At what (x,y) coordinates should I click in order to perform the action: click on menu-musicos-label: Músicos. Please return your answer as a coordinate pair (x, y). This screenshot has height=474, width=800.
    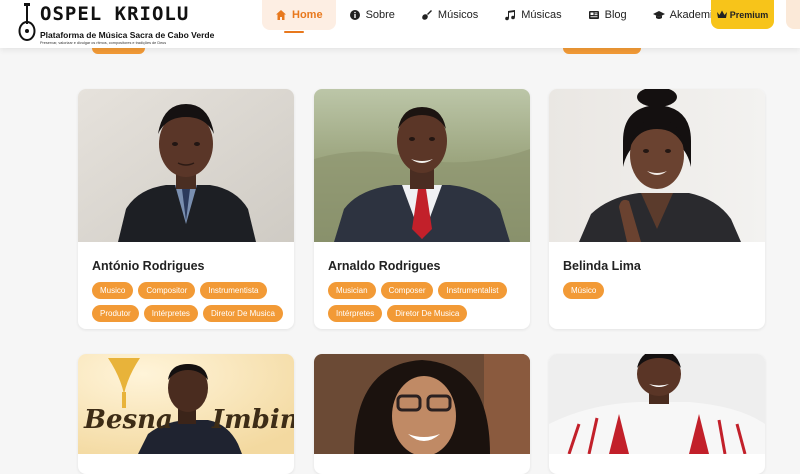
    Looking at the image, I should click on (458, 15).